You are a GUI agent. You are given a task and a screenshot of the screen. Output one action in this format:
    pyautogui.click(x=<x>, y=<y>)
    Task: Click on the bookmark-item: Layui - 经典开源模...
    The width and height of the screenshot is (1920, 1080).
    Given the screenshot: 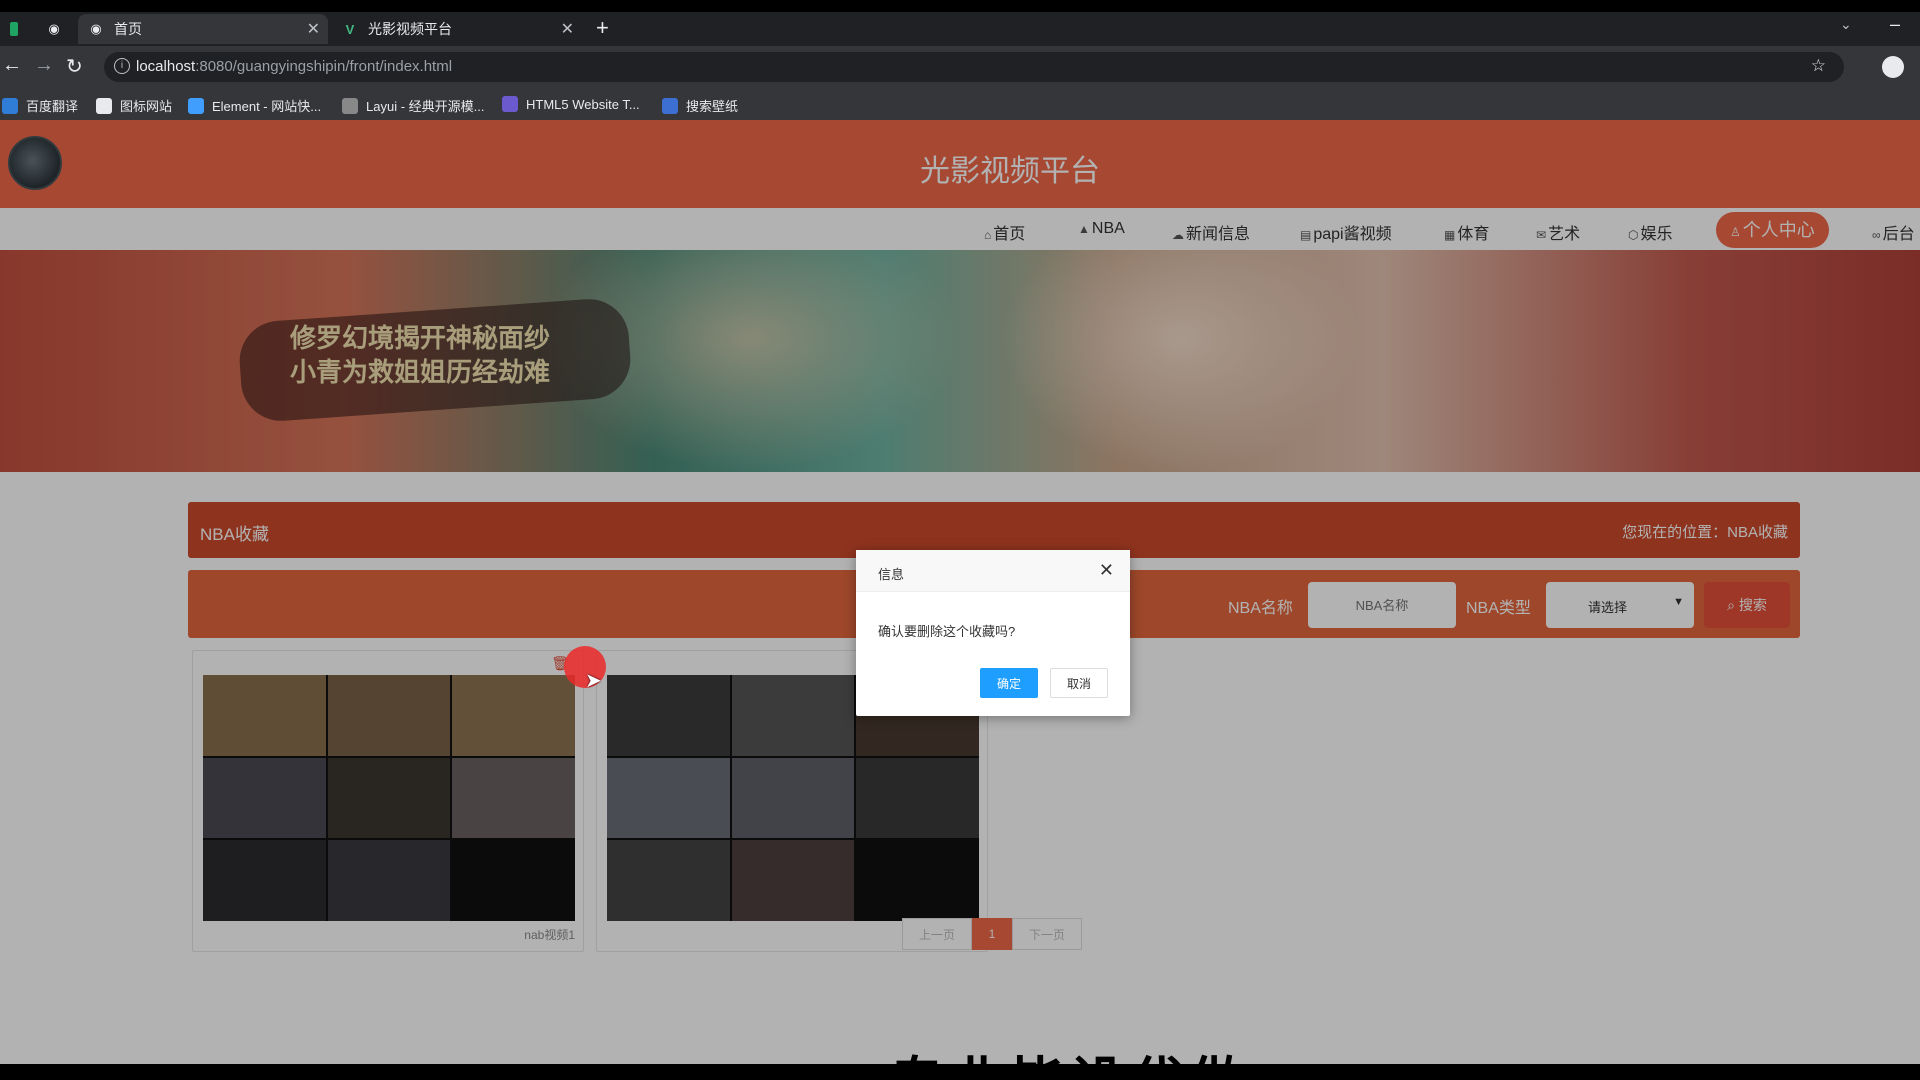 What is the action you would take?
    pyautogui.click(x=413, y=105)
    